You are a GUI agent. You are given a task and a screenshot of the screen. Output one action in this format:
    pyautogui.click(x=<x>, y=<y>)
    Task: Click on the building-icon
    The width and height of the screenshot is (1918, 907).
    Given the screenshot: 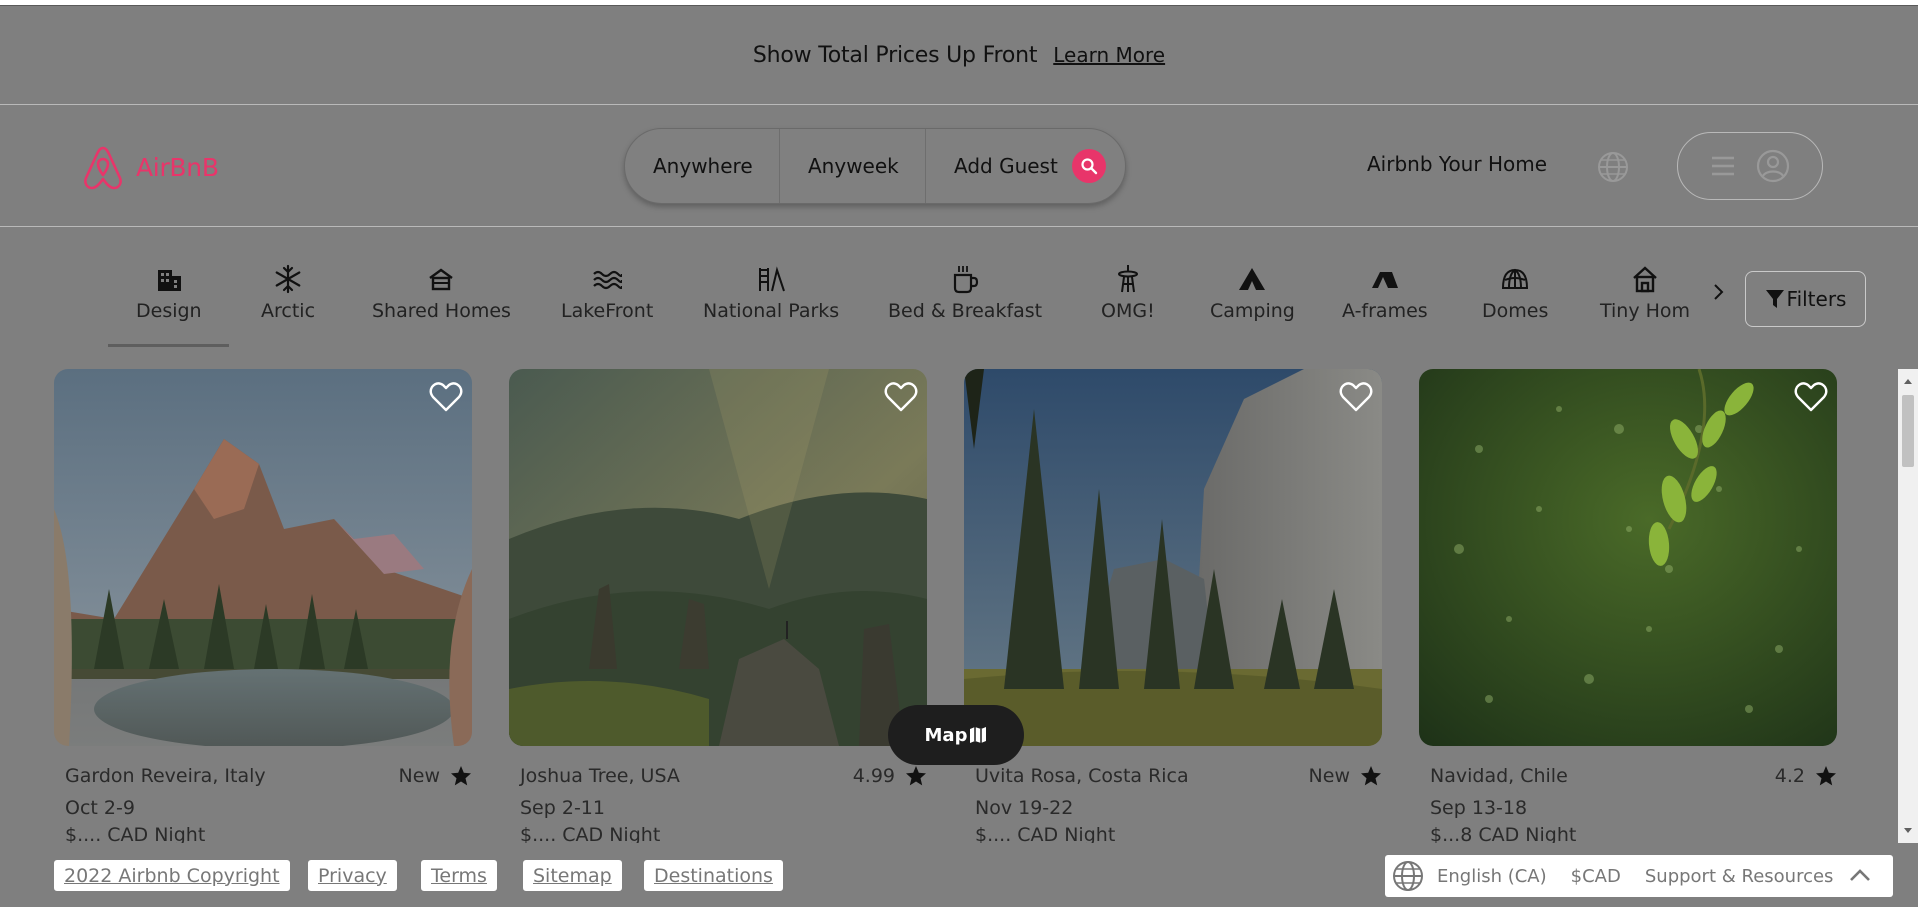 What is the action you would take?
    pyautogui.click(x=169, y=280)
    